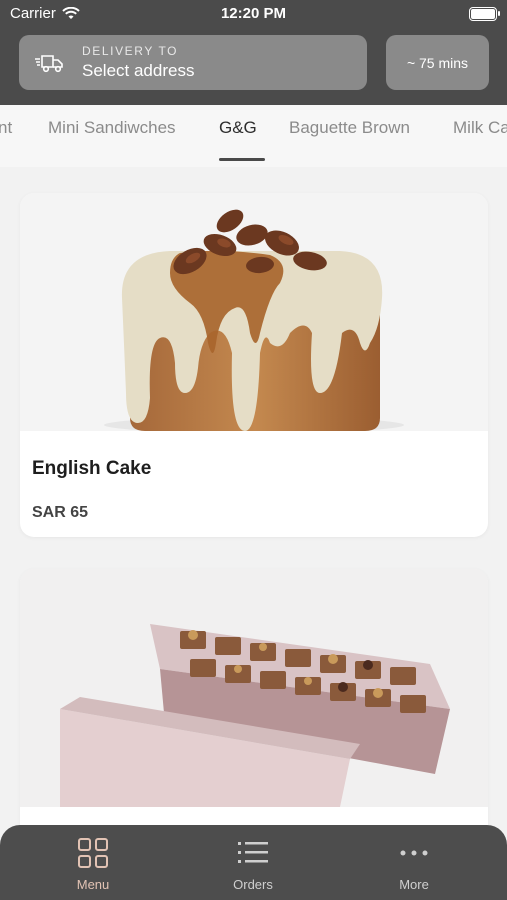  I want to click on nav-menu: Menu, so click(93, 864).